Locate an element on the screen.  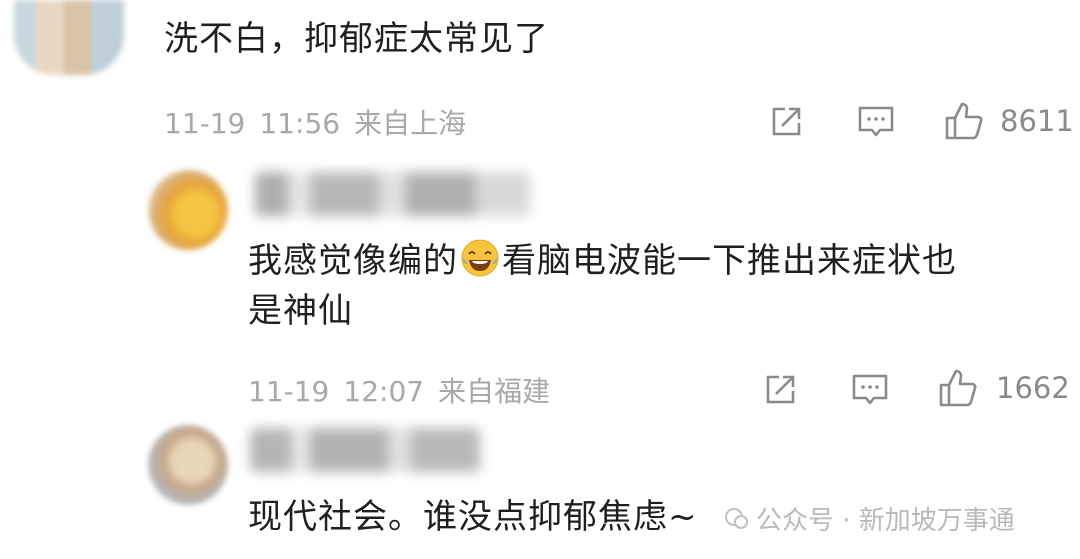
comment-time: 11:56 is located at coordinates (300, 123).